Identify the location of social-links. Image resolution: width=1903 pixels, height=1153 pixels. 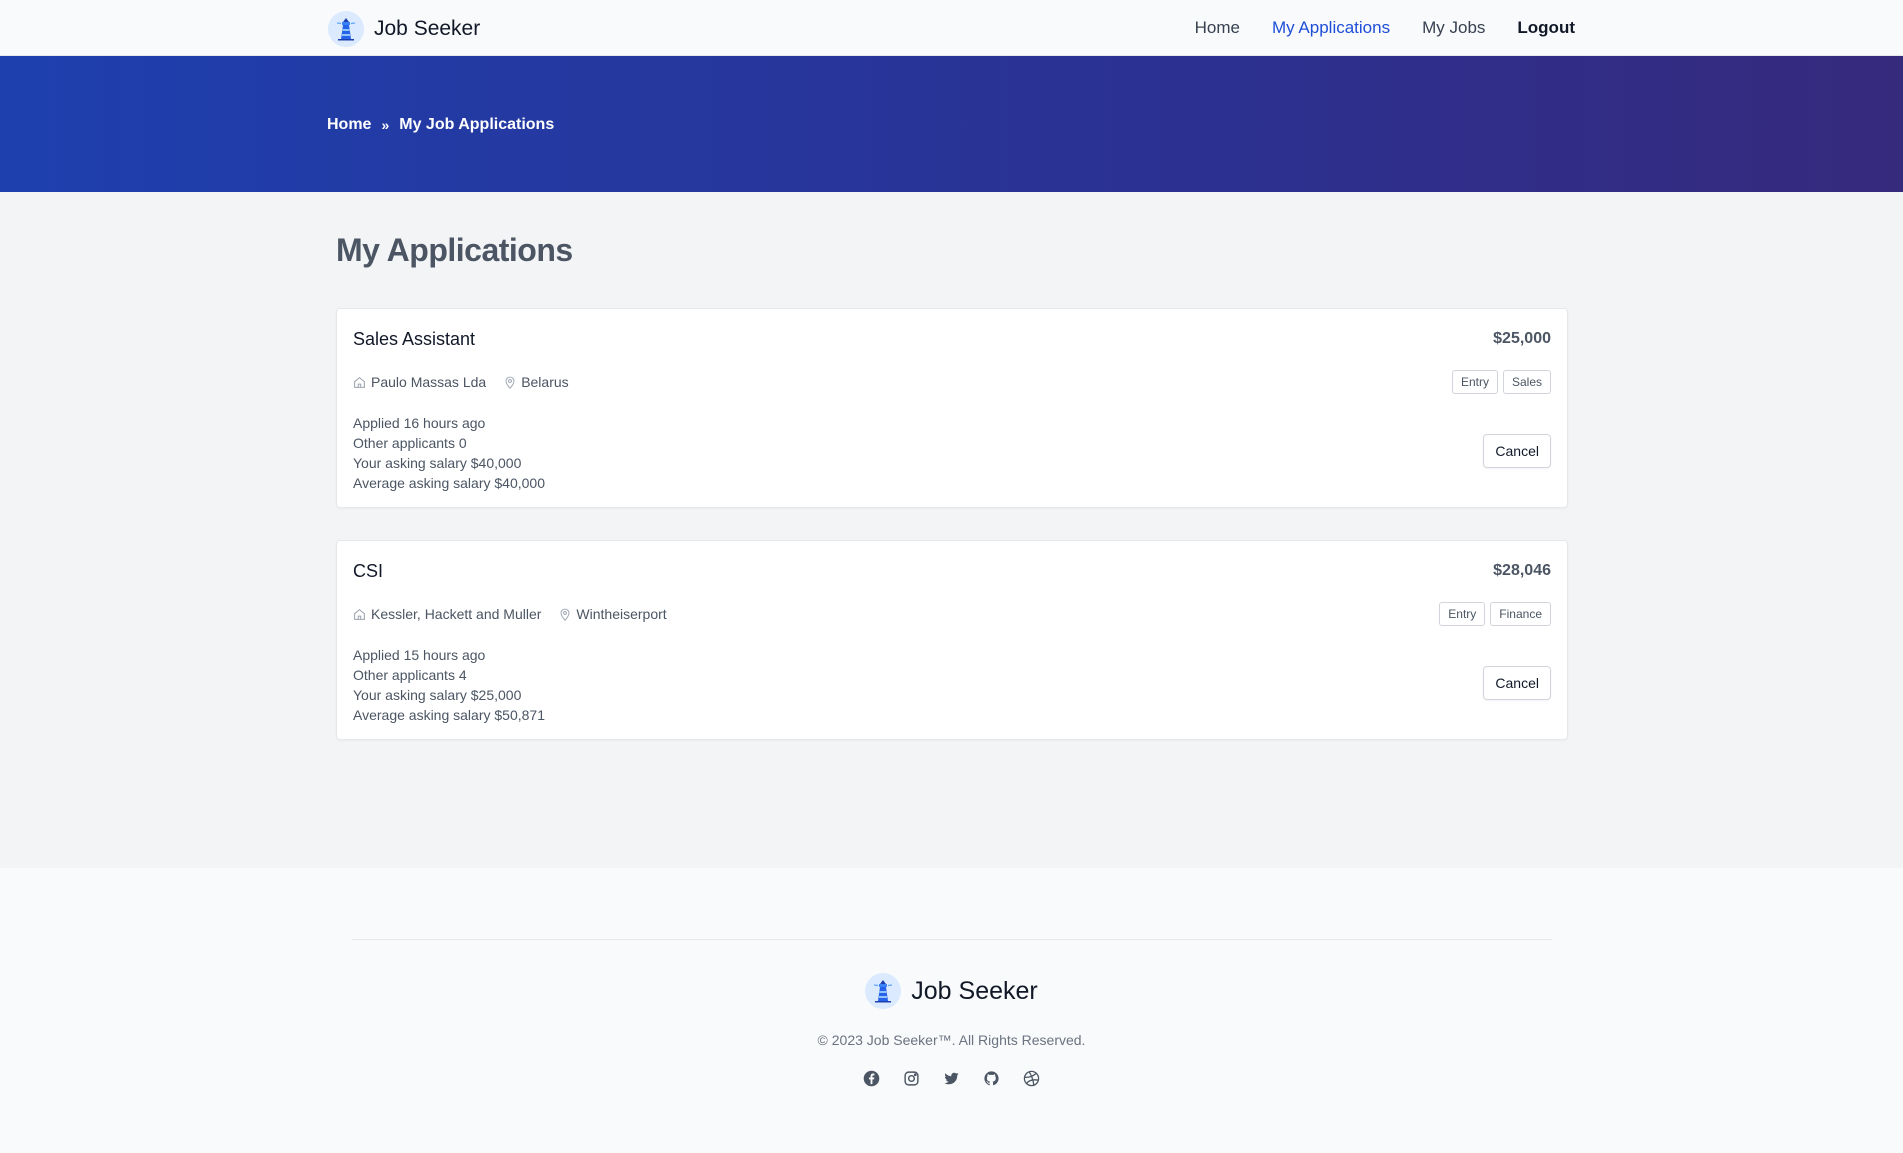
(951, 1078).